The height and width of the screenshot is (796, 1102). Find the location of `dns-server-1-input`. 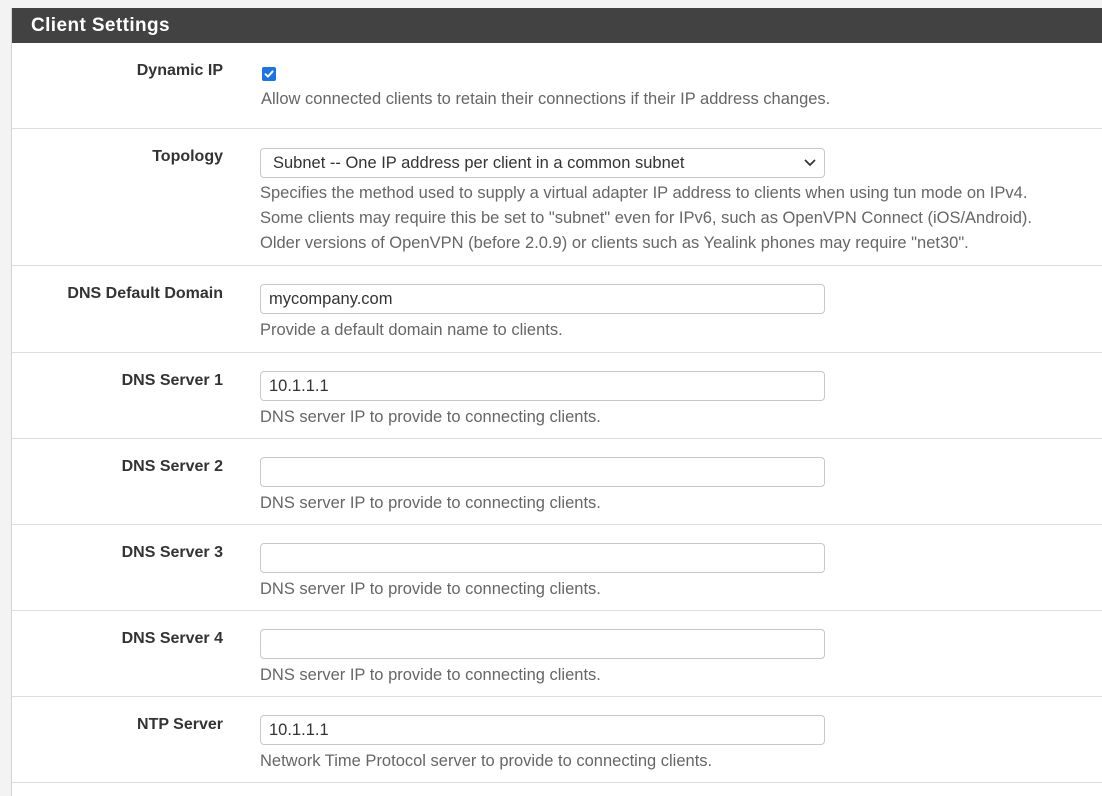

dns-server-1-input is located at coordinates (542, 386).